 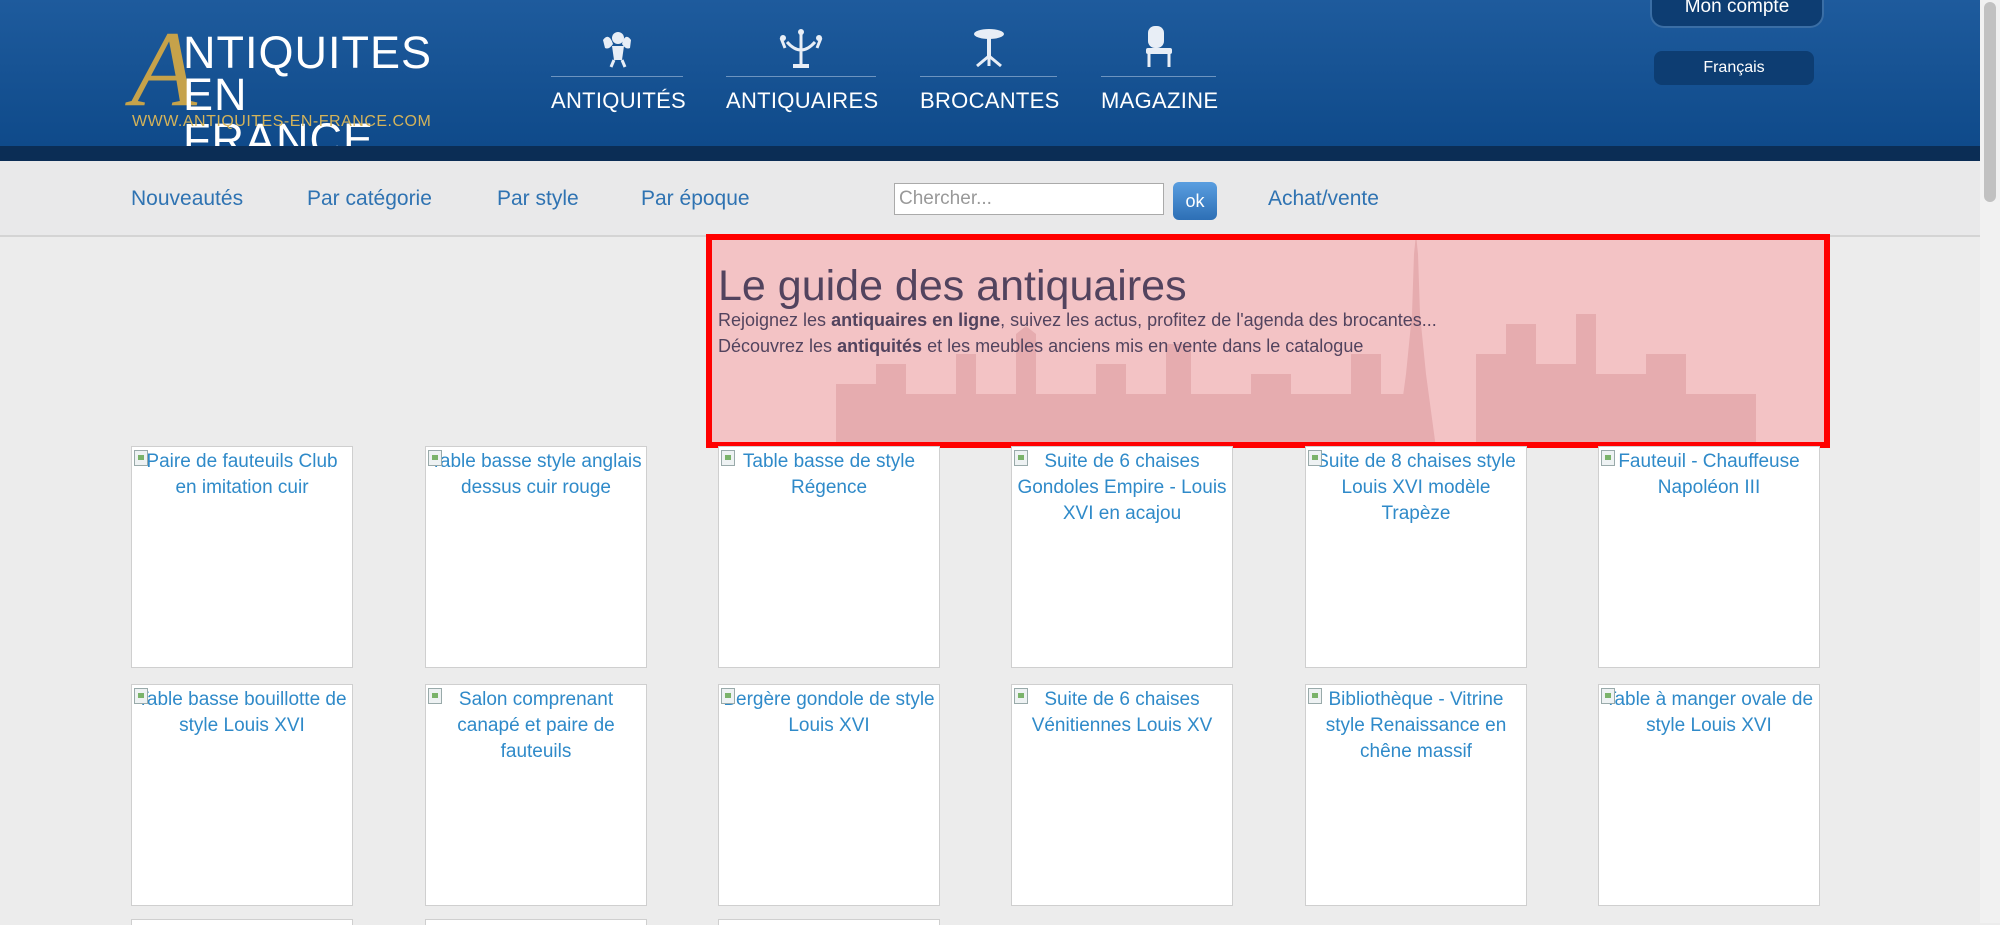 What do you see at coordinates (1990, 102) in the screenshot?
I see `scrollbar-thumb` at bounding box center [1990, 102].